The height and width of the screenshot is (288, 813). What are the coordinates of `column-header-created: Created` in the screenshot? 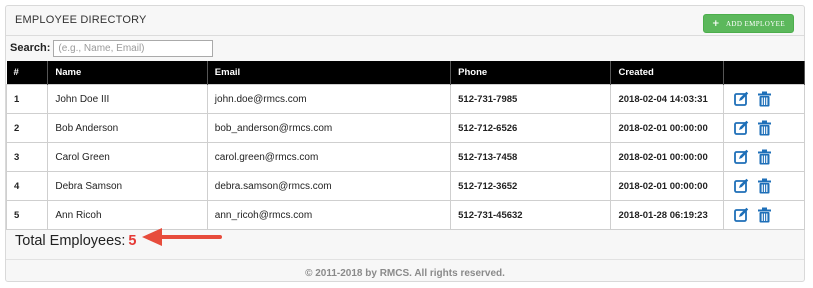 It's located at (667, 73).